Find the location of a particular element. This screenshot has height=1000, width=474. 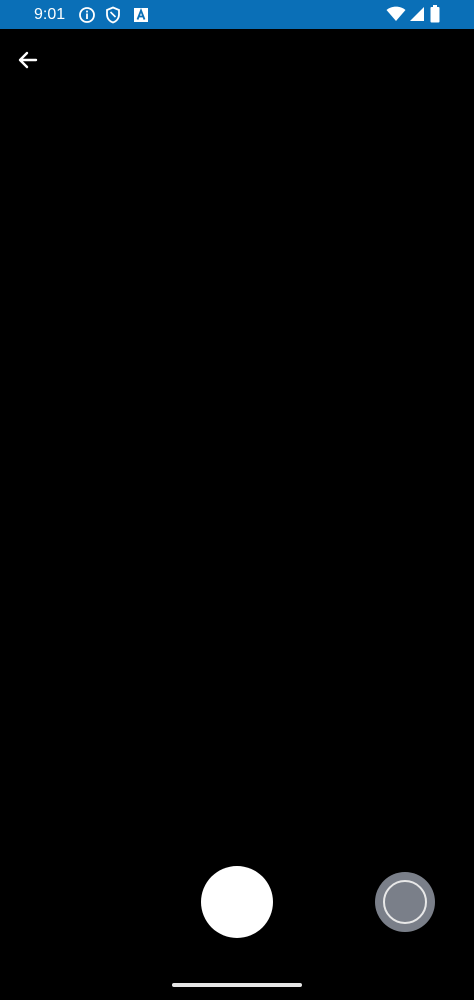

accessibility-a-icon is located at coordinates (141, 15).